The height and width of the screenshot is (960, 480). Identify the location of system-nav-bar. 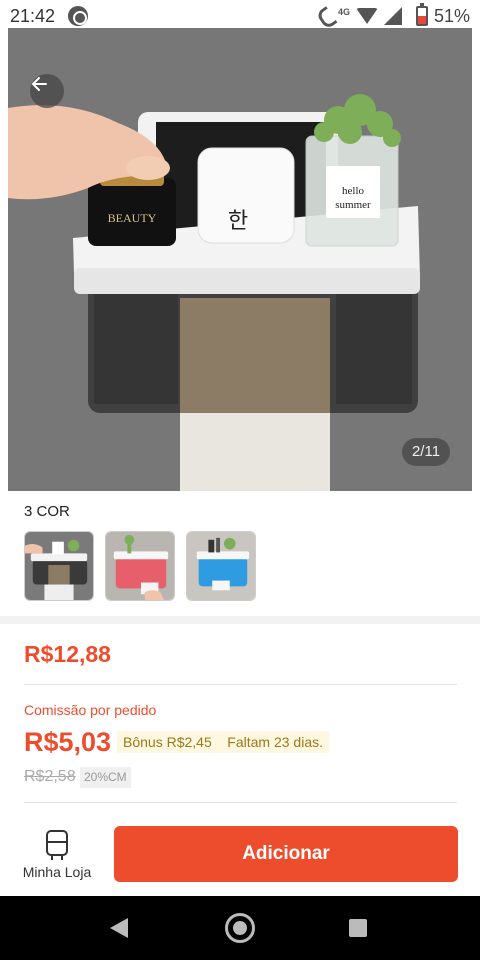
(240, 928).